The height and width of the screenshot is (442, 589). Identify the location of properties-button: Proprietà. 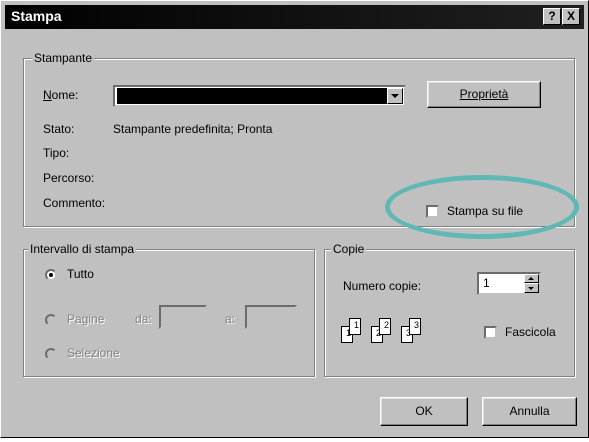
(484, 94).